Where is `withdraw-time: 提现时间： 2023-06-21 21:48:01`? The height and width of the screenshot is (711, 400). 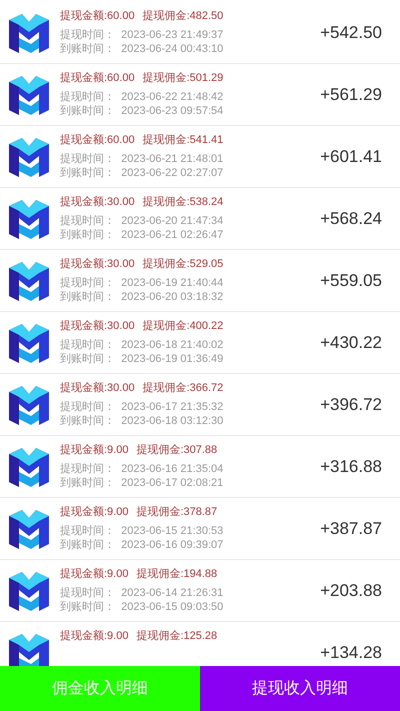 withdraw-time: 提现时间： 2023-06-21 21:48:01 is located at coordinates (142, 159).